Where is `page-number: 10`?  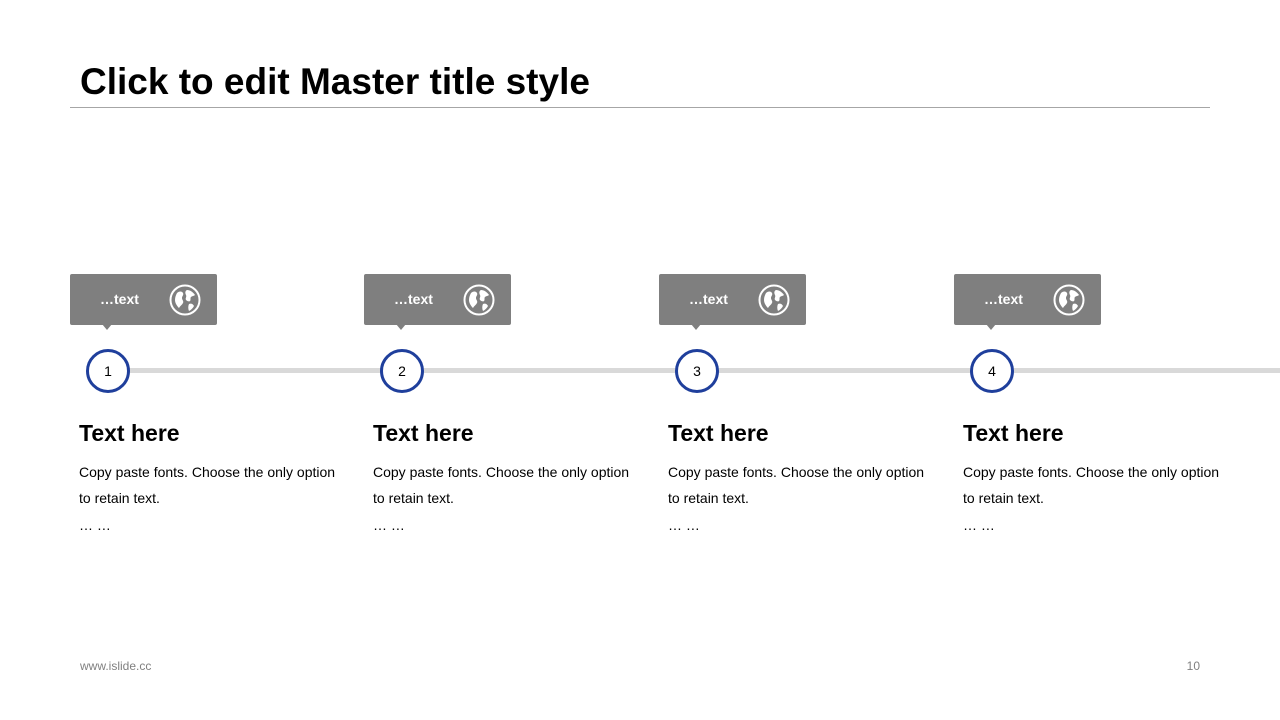
page-number: 10 is located at coordinates (1193, 666).